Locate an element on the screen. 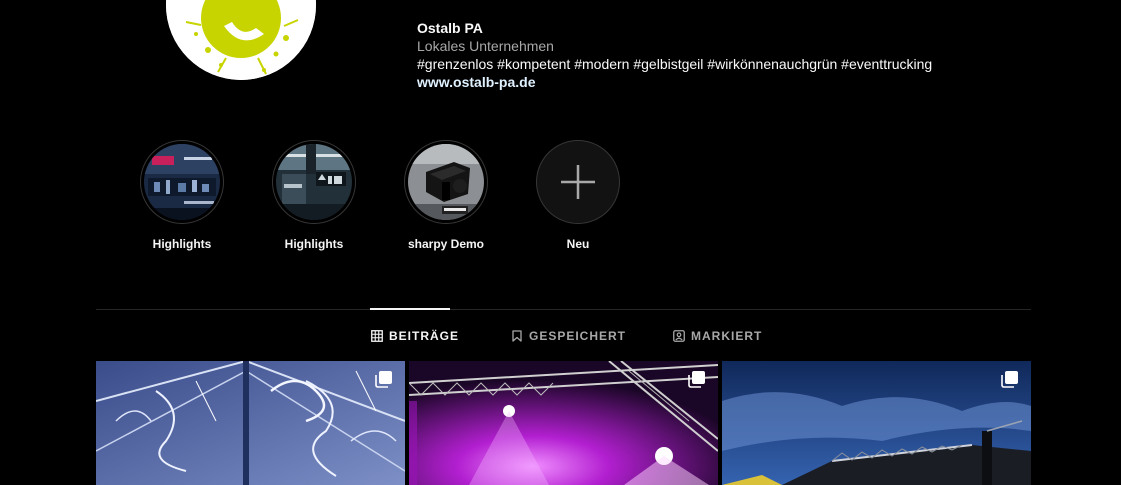 The image size is (1121, 485). highlight-item-3: sharpy Demo is located at coordinates (446, 195).